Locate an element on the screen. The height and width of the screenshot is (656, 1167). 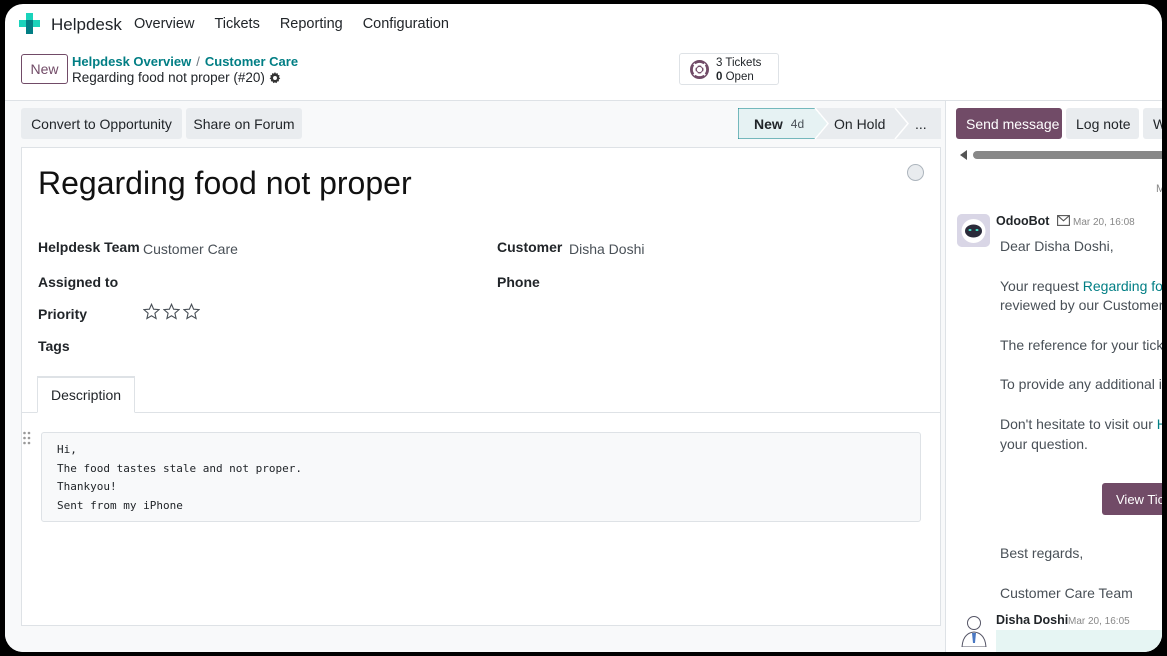
kanban-state-icon is located at coordinates (915, 172).